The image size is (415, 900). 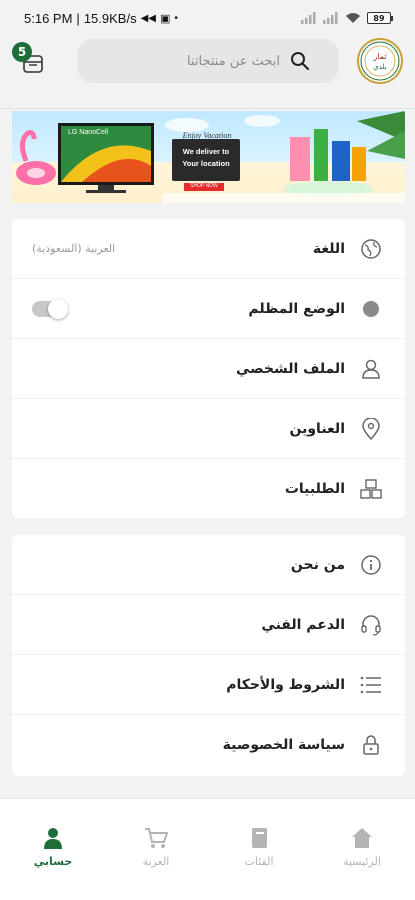 What do you see at coordinates (148, 18) in the screenshot?
I see `data-arrows-icon: ◀◀` at bounding box center [148, 18].